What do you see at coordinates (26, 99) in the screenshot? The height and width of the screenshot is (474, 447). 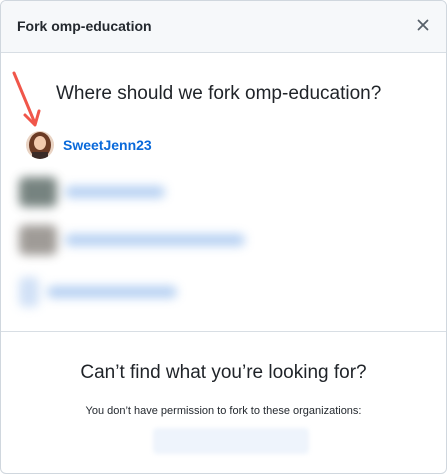 I see `annotation-arrow-icon` at bounding box center [26, 99].